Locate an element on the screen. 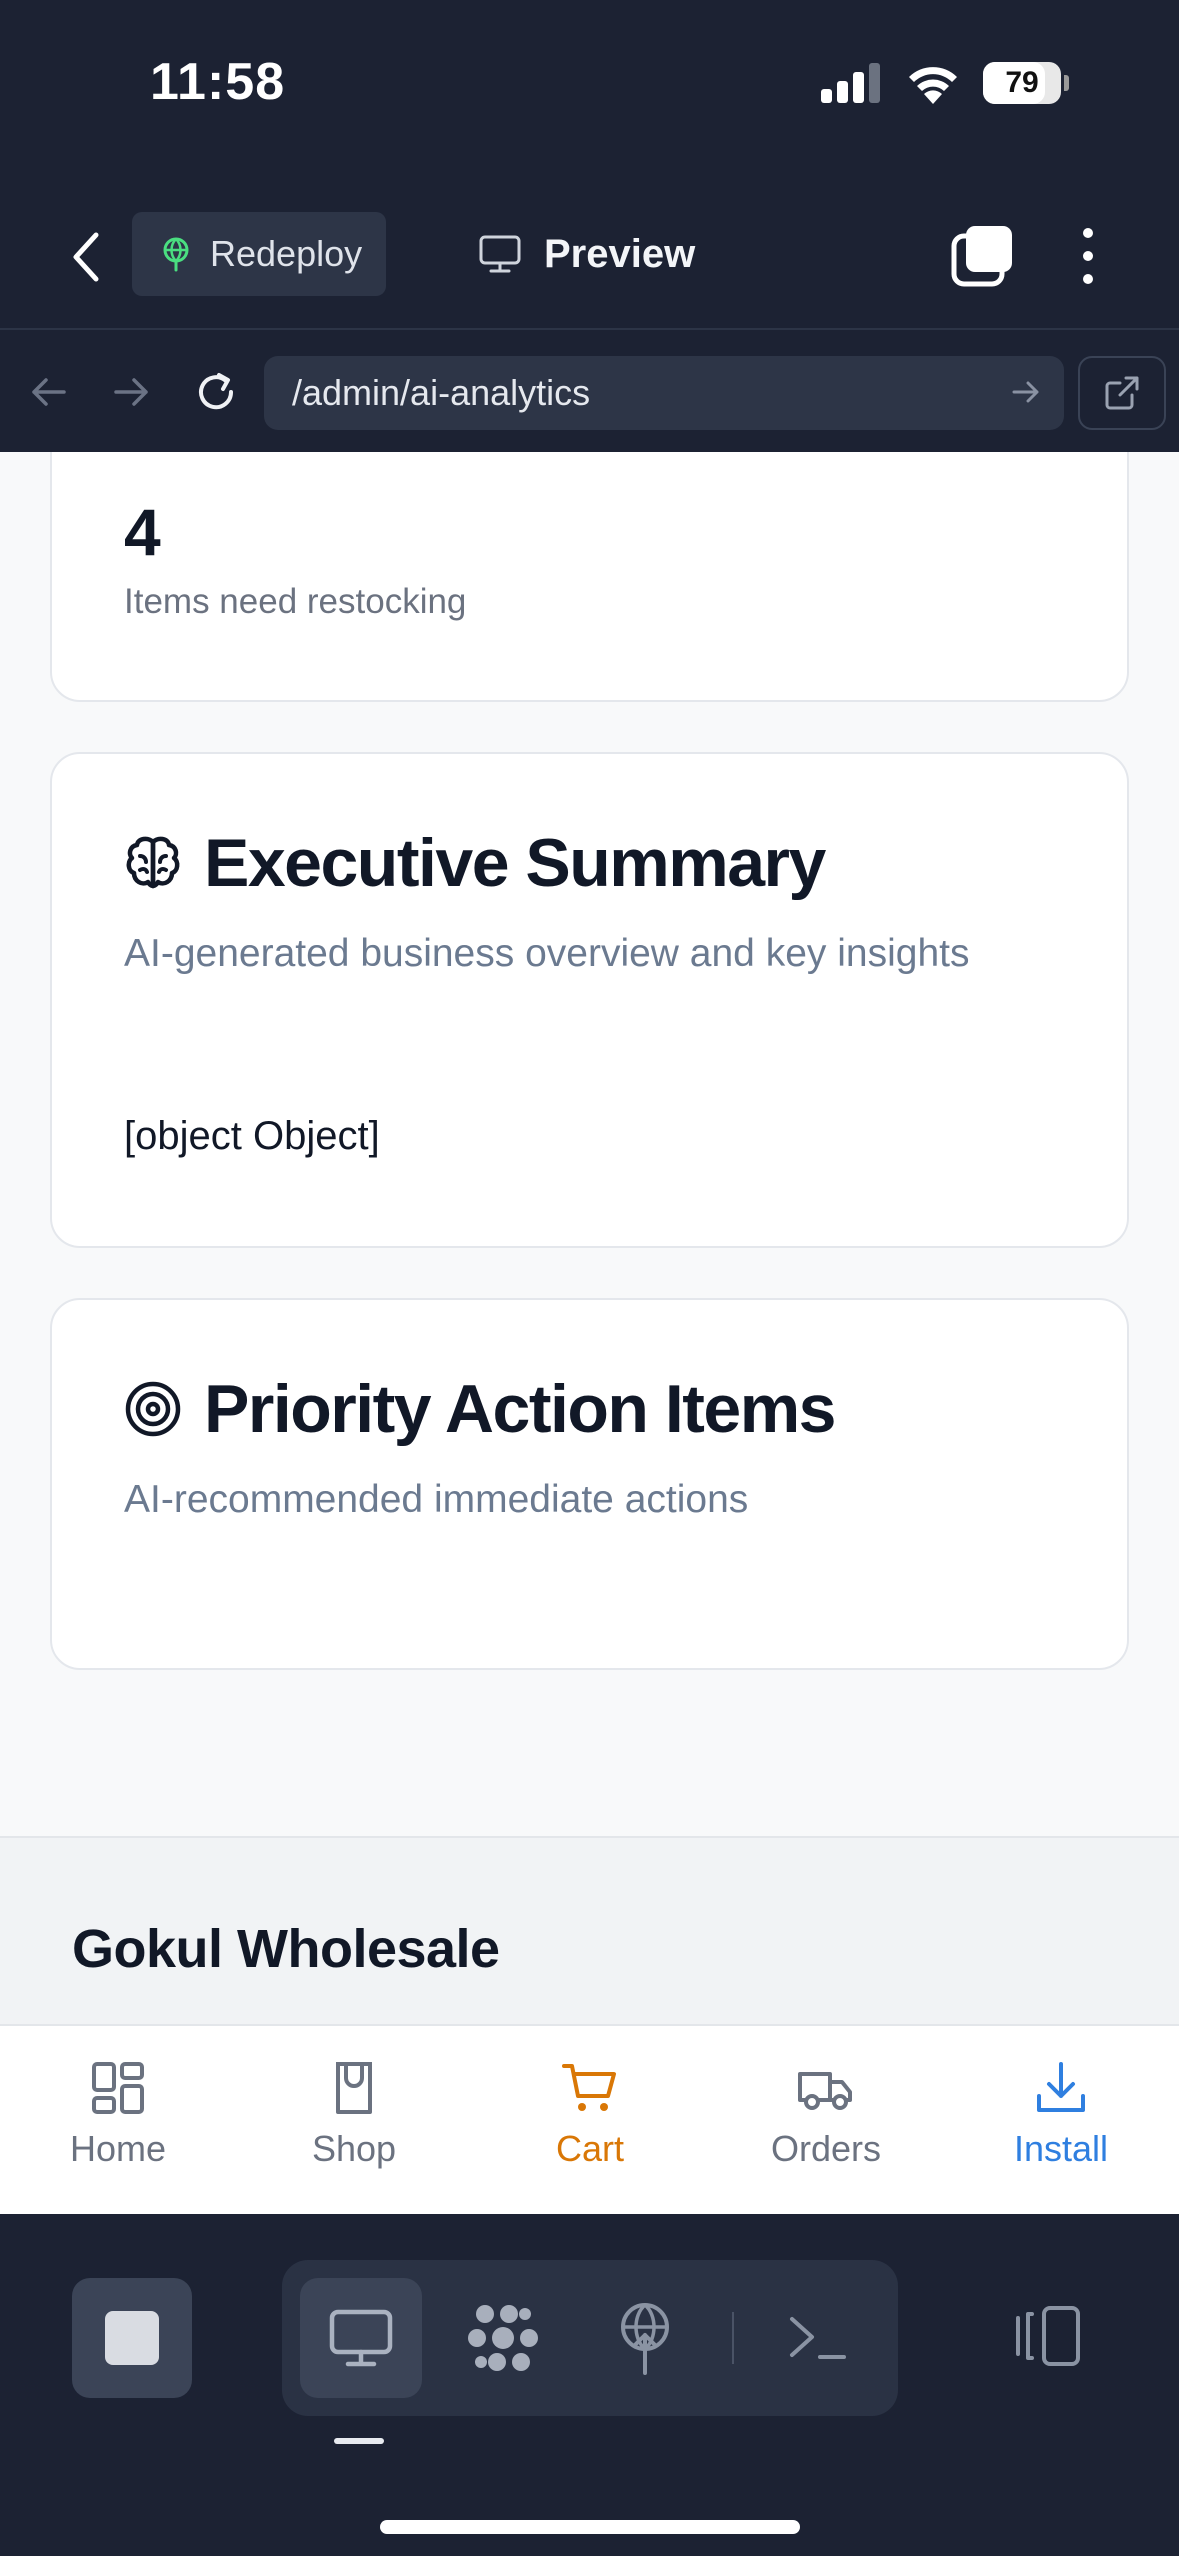 This screenshot has width=1179, height=2556. battery-indicator: 79 is located at coordinates (1026, 83).